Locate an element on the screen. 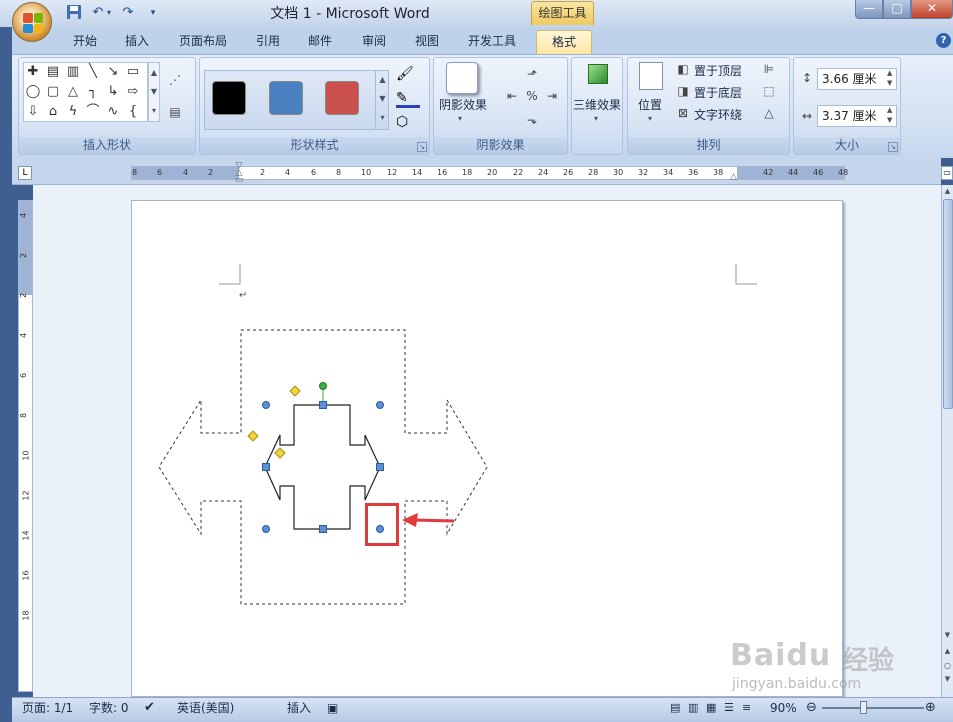 The height and width of the screenshot is (722, 953). send-to-back-button: 置于底层 is located at coordinates (718, 92).